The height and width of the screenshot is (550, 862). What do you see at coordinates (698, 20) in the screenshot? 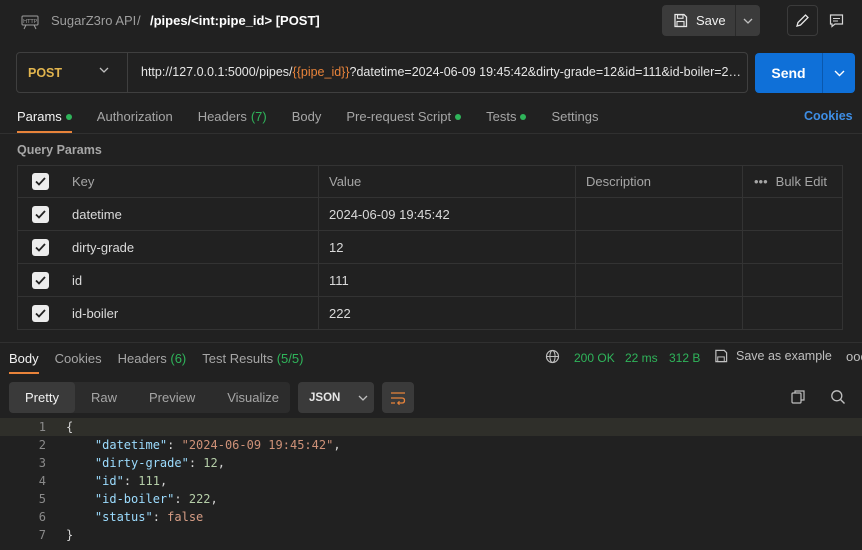
I see `save-button: Save` at bounding box center [698, 20].